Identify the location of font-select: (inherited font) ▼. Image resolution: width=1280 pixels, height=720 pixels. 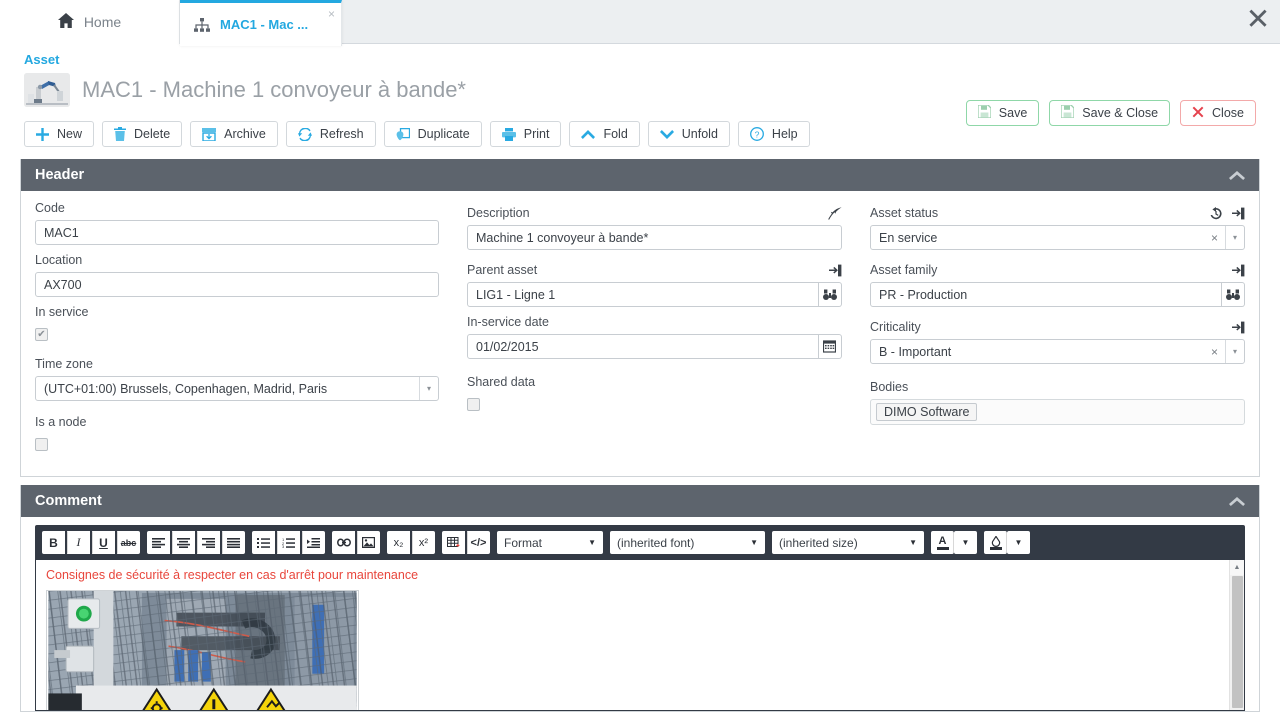
(687, 542).